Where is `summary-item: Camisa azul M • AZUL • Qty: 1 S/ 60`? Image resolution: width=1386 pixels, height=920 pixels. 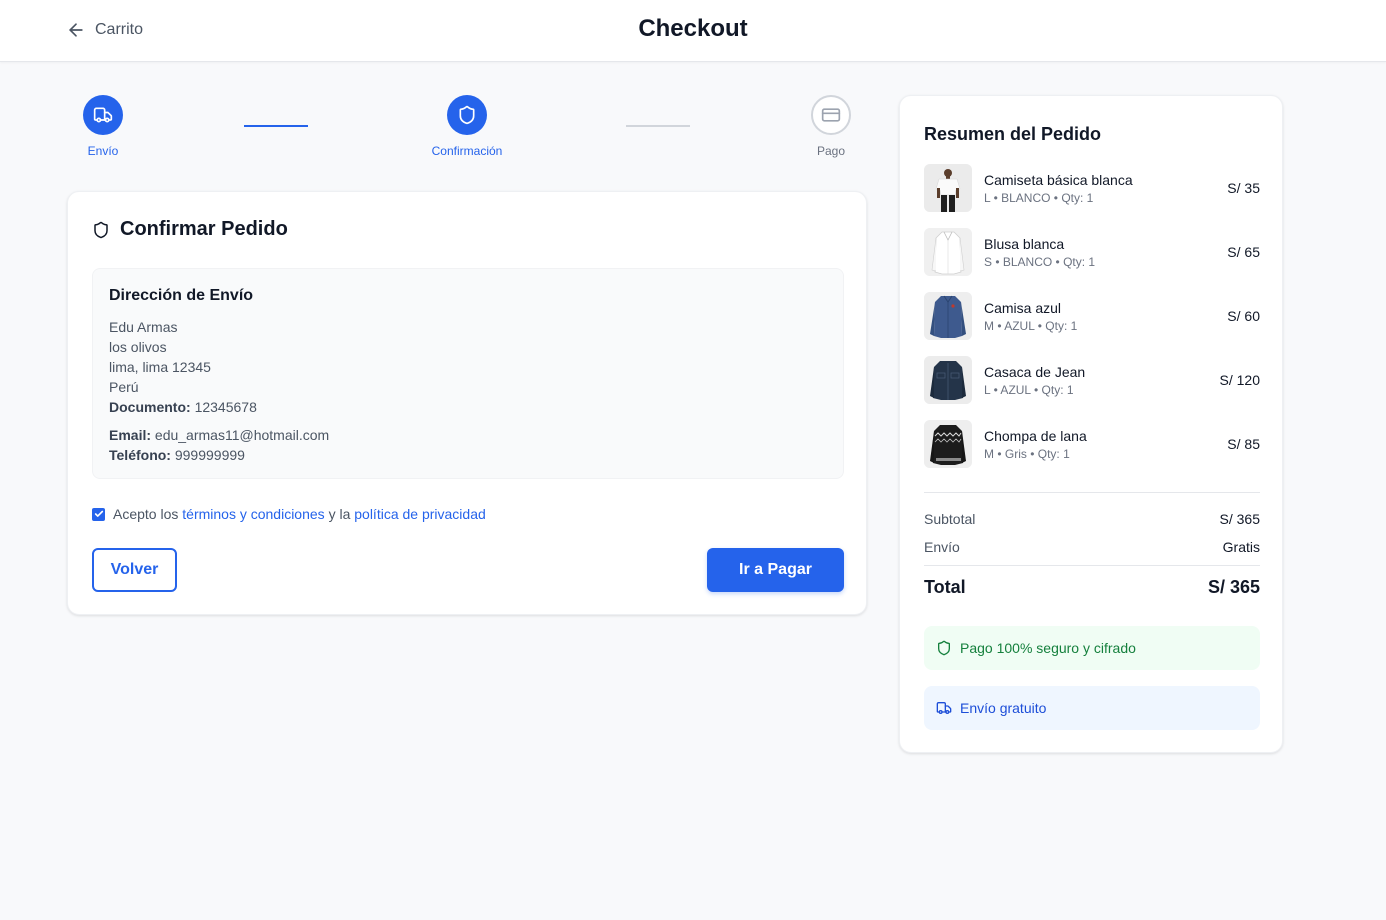 summary-item: Camisa azul M • AZUL • Qty: 1 S/ 60 is located at coordinates (1092, 316).